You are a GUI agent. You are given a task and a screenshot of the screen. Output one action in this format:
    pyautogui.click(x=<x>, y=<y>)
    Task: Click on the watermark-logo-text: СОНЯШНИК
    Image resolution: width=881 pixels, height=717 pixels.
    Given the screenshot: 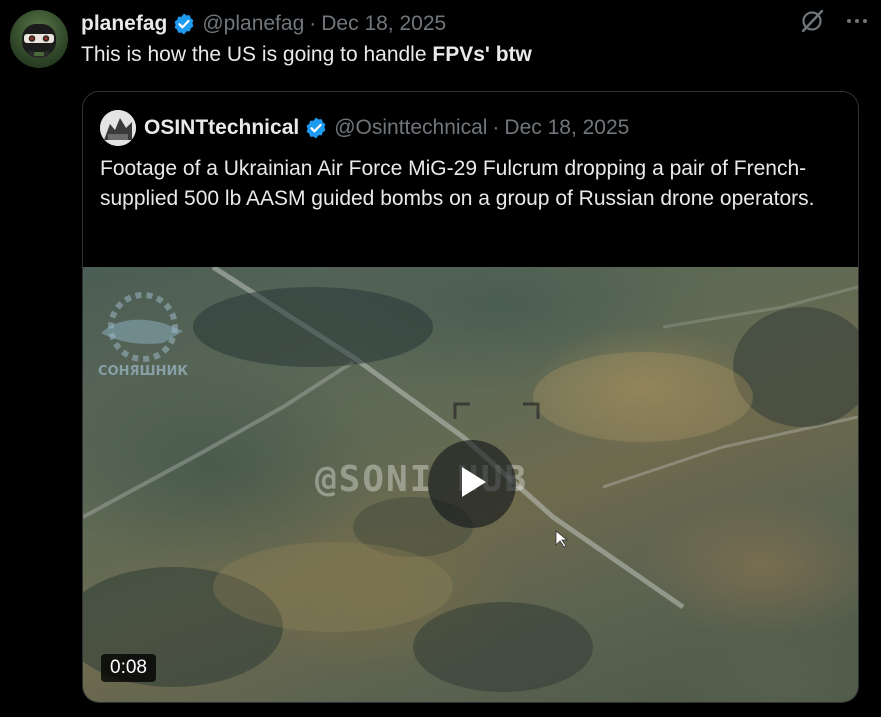 What is the action you would take?
    pyautogui.click(x=143, y=371)
    